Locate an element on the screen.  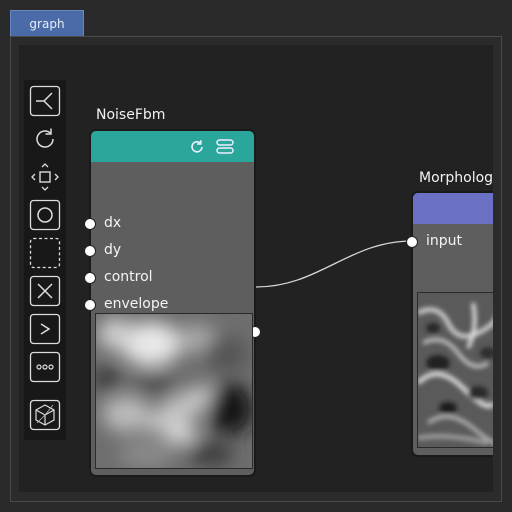
close-icon is located at coordinates (45, 291).